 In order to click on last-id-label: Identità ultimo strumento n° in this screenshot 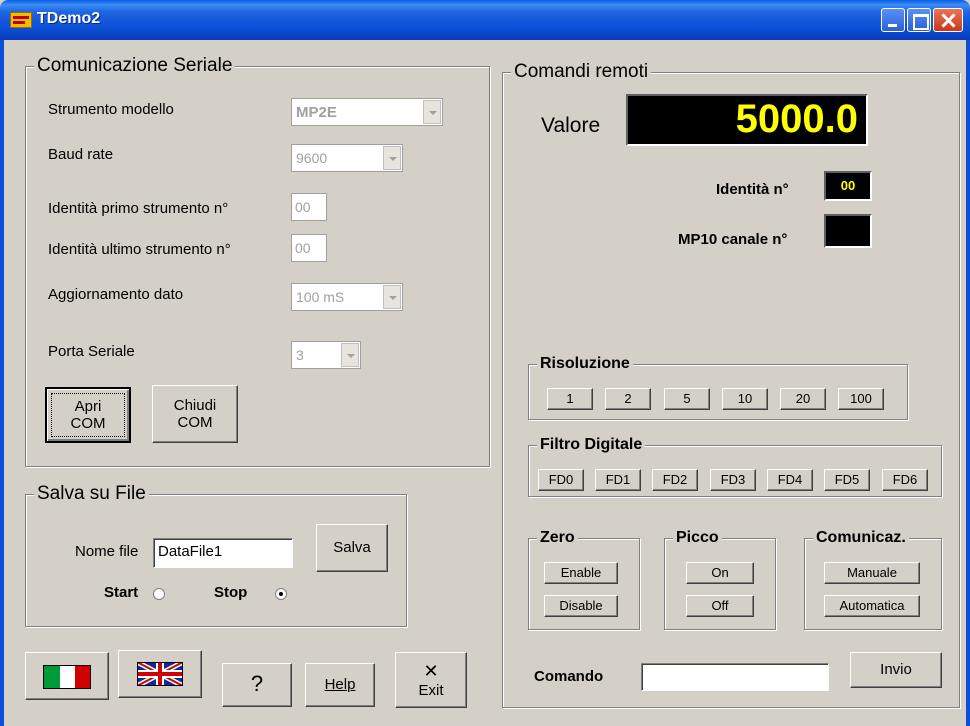, I will do `click(139, 249)`.